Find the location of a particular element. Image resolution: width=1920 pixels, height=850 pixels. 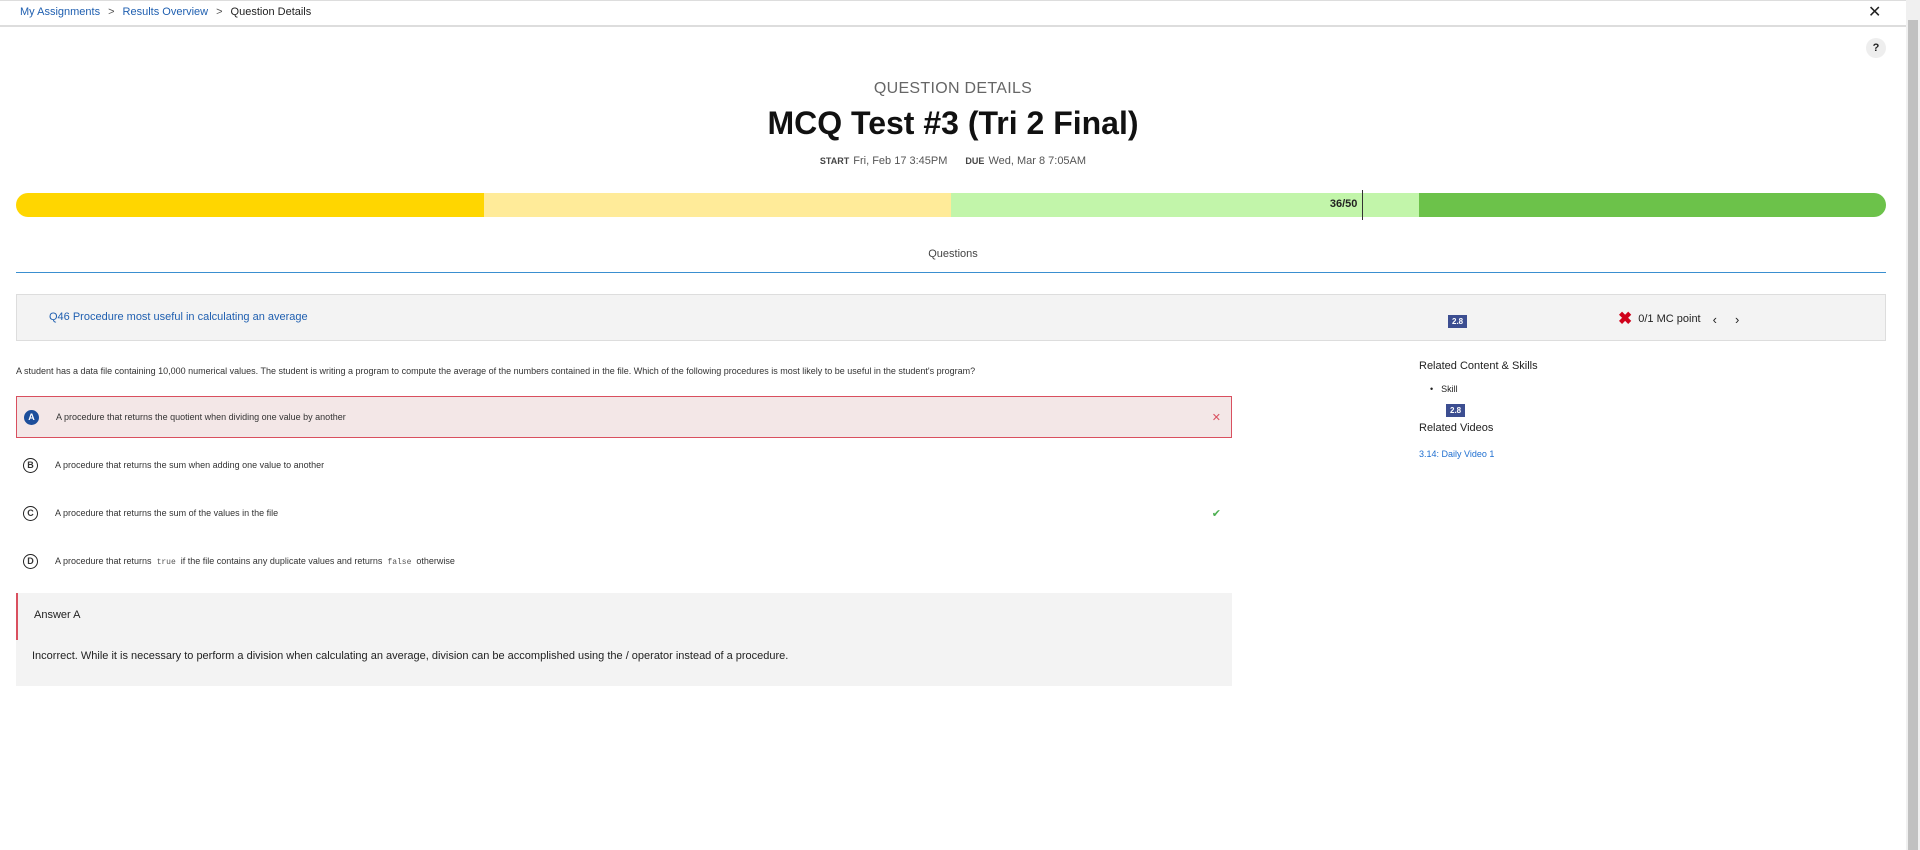

text-part: otherwise is located at coordinates (435, 560).